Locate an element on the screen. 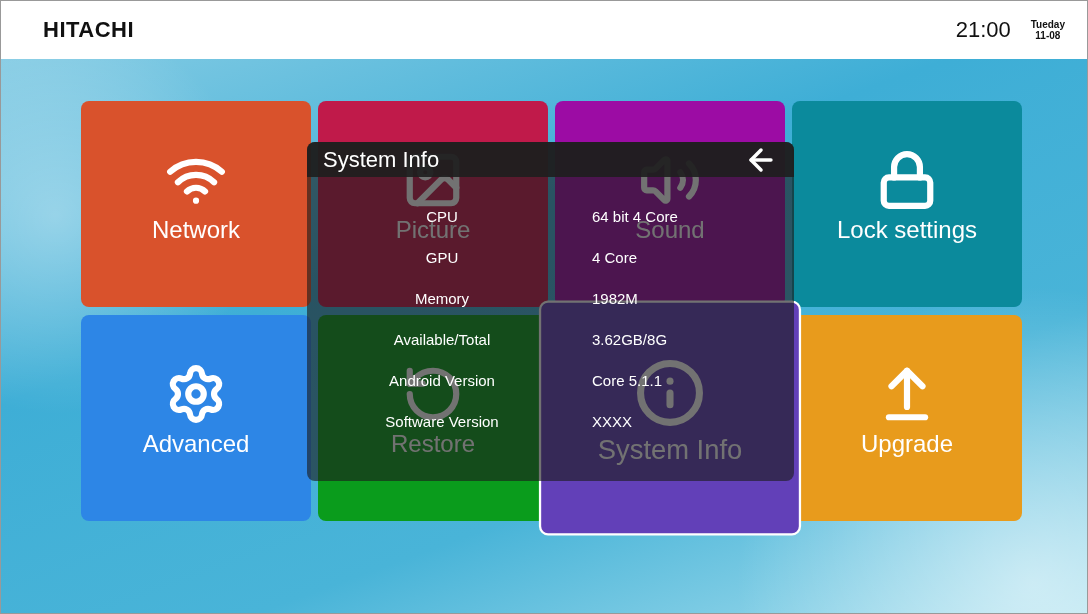 Image resolution: width=1088 pixels, height=614 pixels. info-value: XXXX is located at coordinates (613, 421).